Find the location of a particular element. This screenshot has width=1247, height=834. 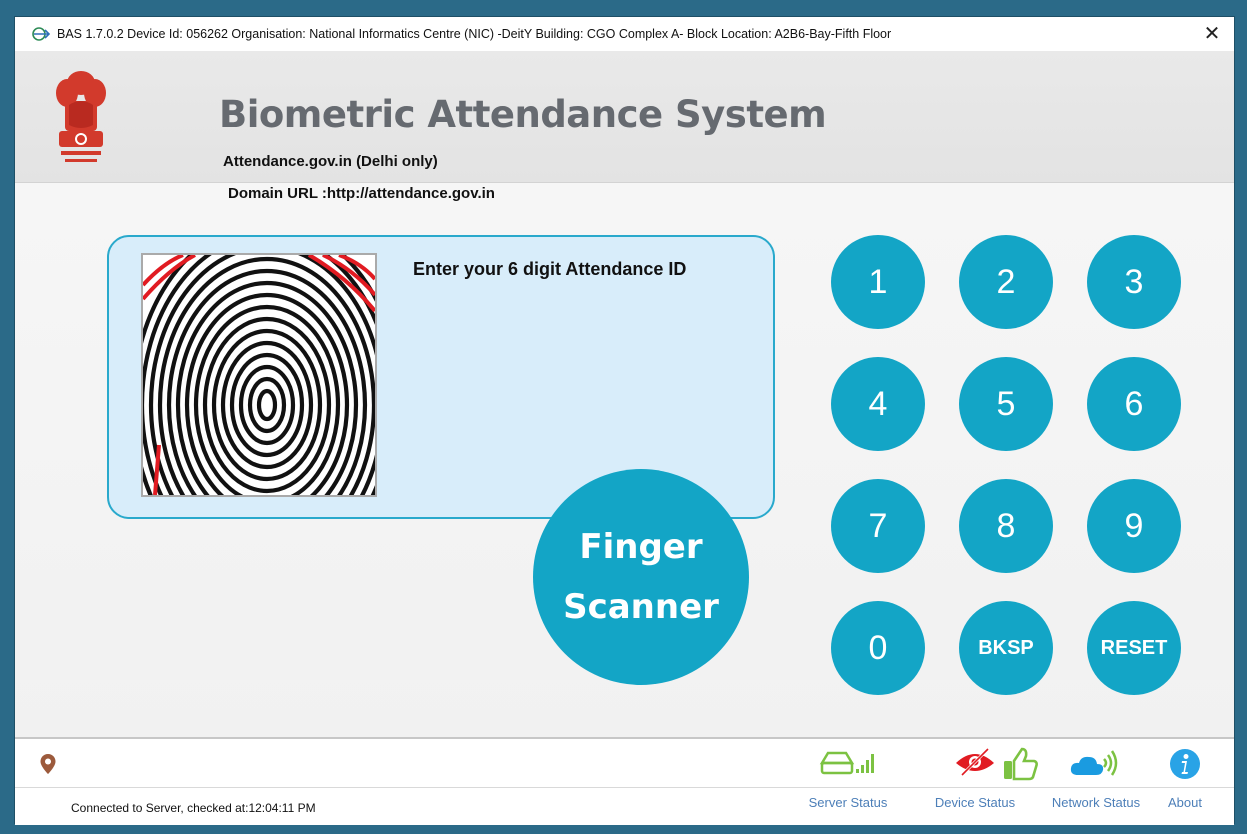

key-9: 9 is located at coordinates (1134, 526).